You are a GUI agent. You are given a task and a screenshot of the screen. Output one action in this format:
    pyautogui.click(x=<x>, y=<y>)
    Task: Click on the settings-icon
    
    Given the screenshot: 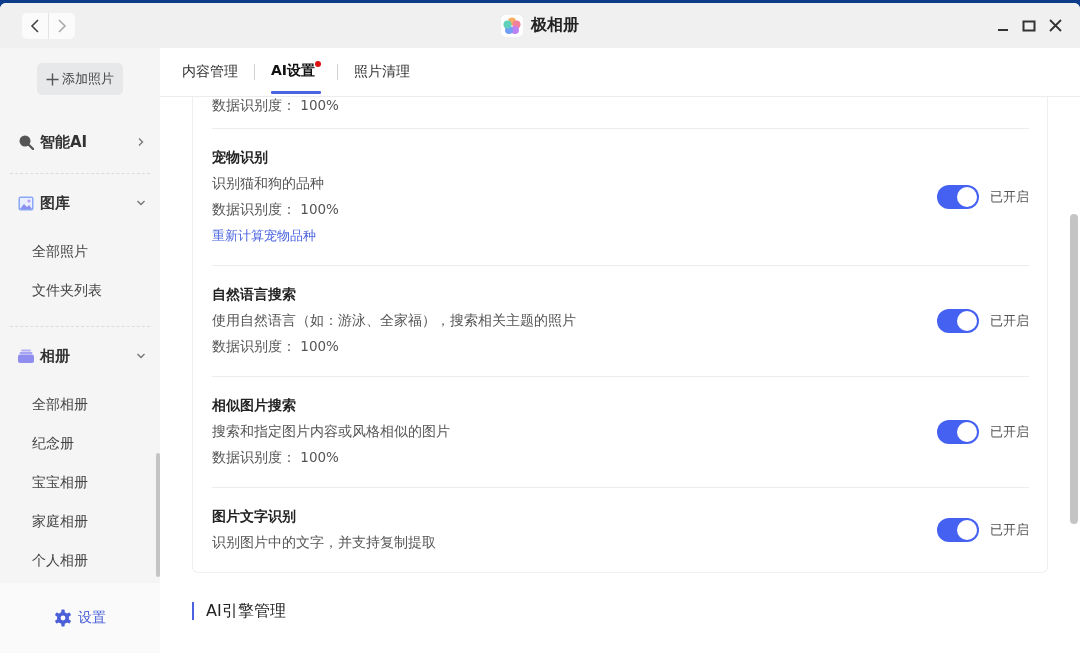 What is the action you would take?
    pyautogui.click(x=63, y=618)
    